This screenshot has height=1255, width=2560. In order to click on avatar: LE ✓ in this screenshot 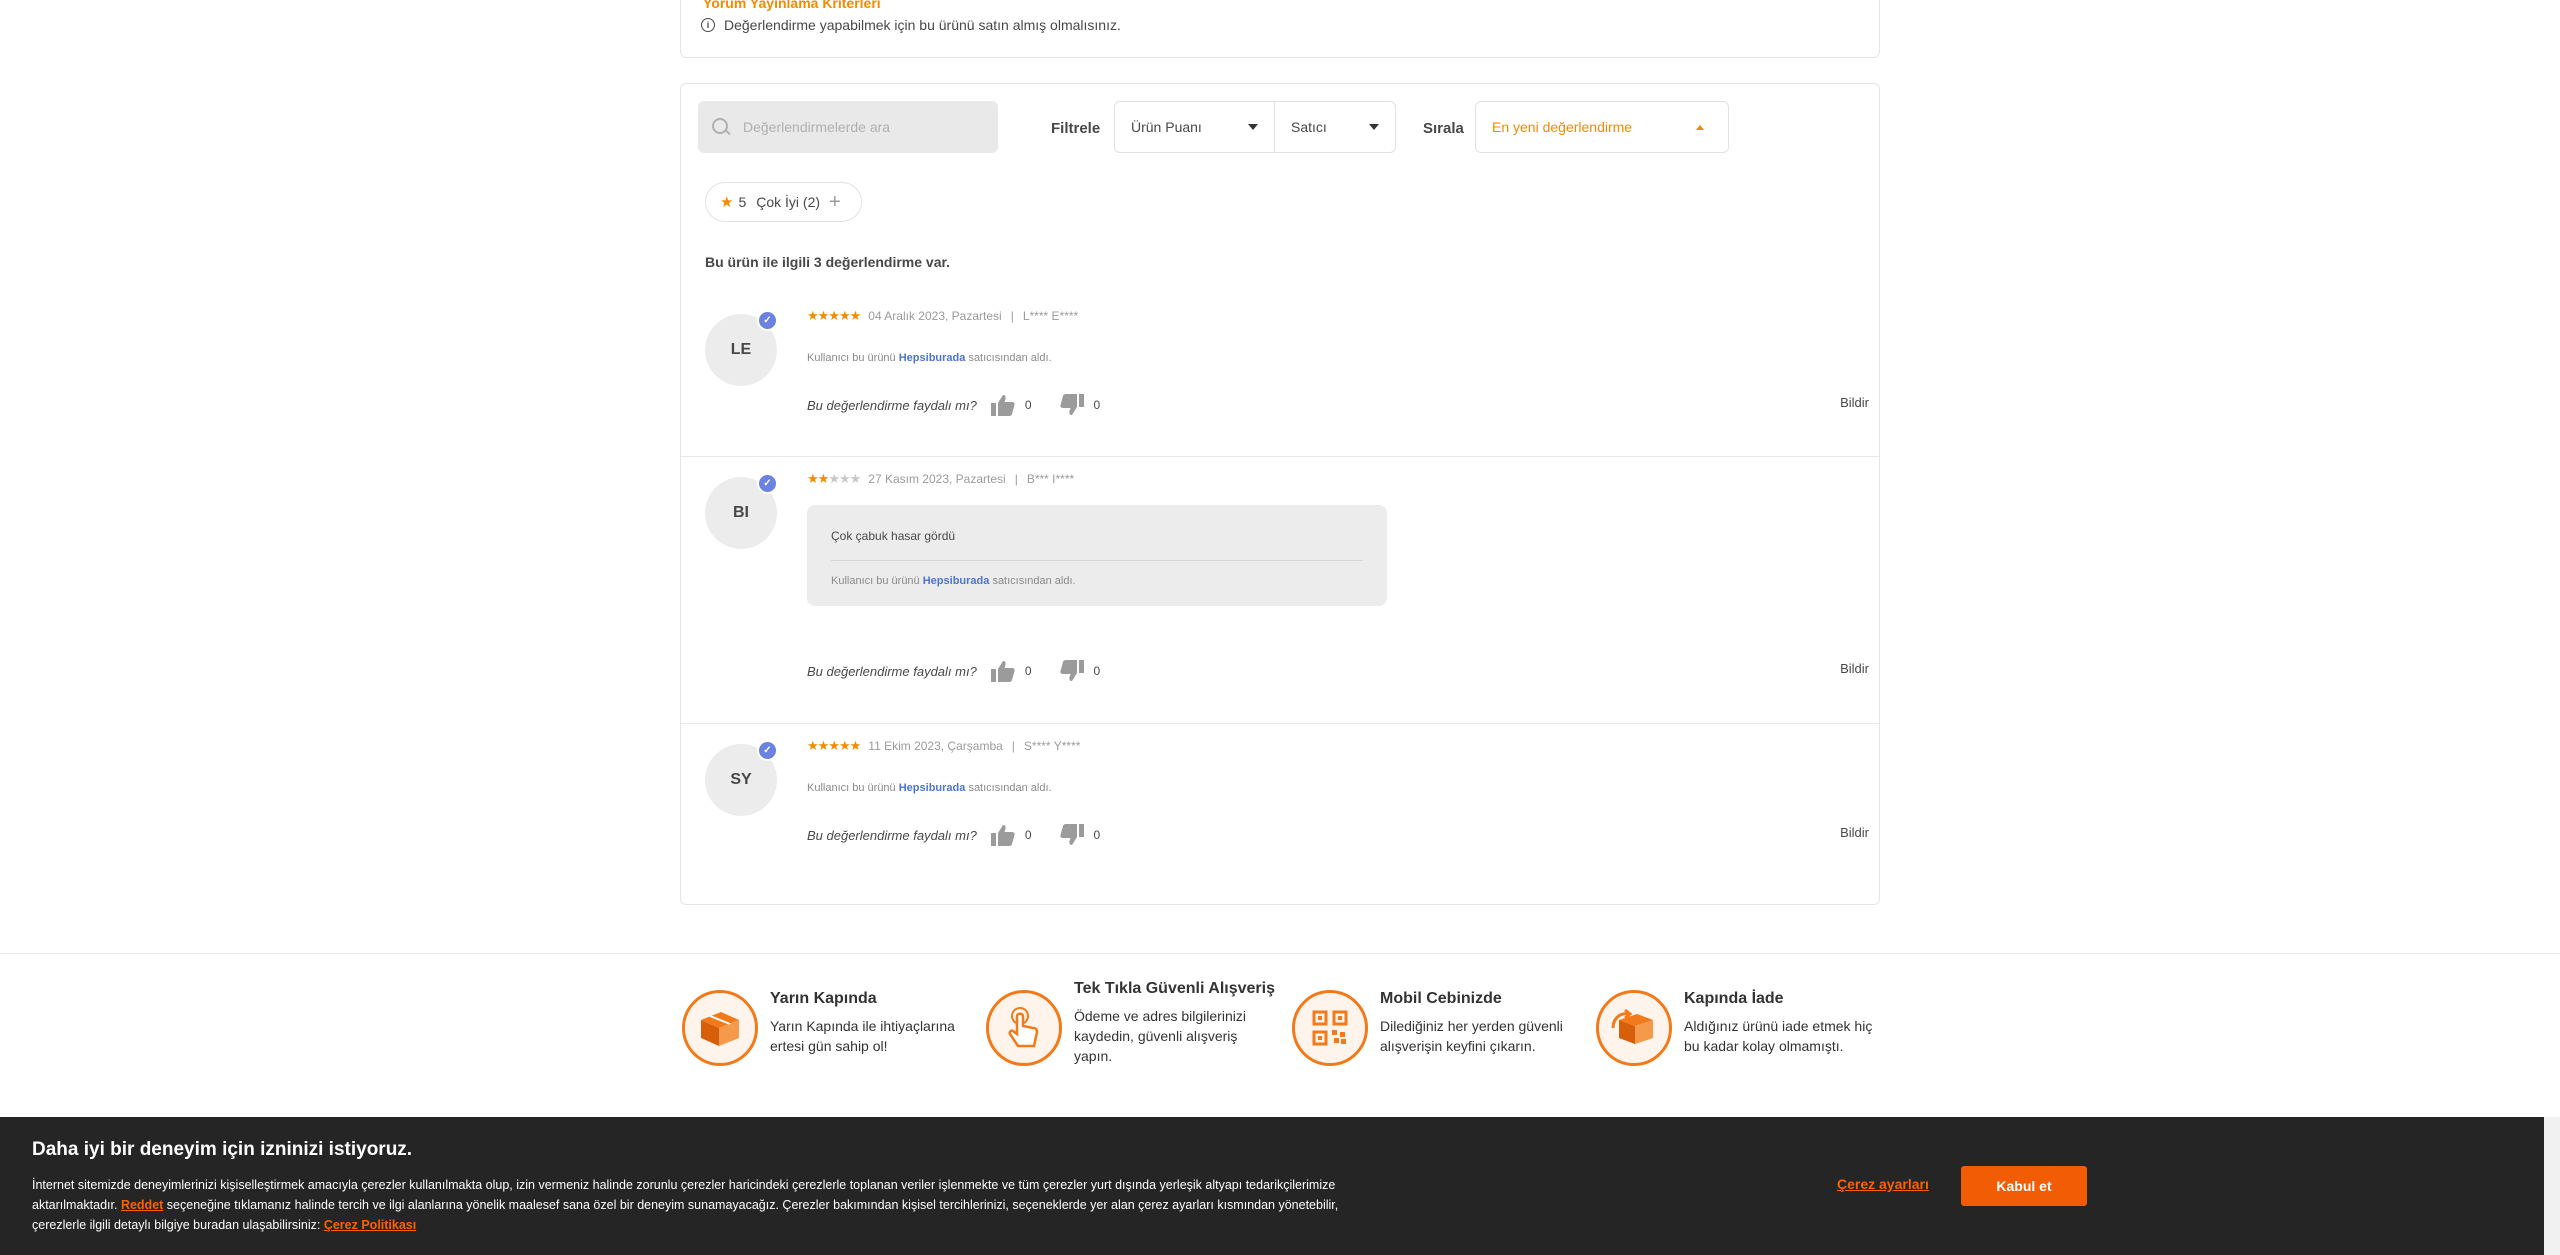, I will do `click(741, 348)`.